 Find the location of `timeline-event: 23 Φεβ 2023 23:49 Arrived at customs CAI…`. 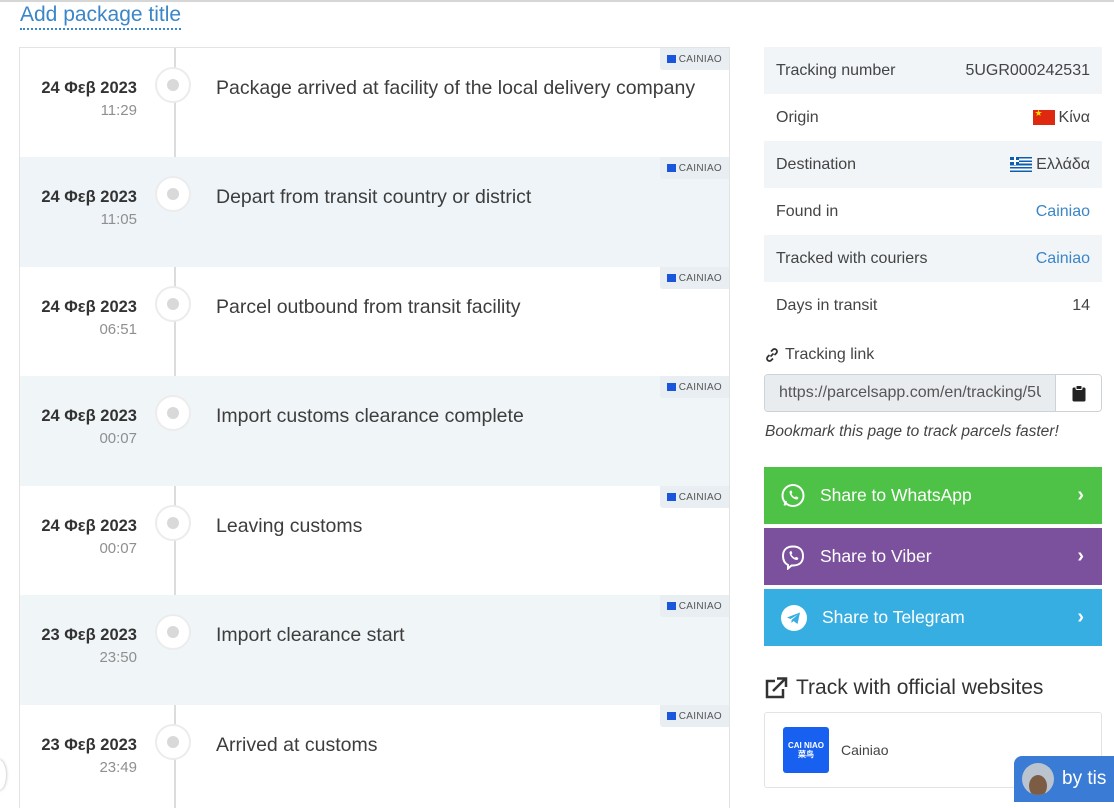

timeline-event: 23 Φεβ 2023 23:49 Arrived at customs CAI… is located at coordinates (374, 756).